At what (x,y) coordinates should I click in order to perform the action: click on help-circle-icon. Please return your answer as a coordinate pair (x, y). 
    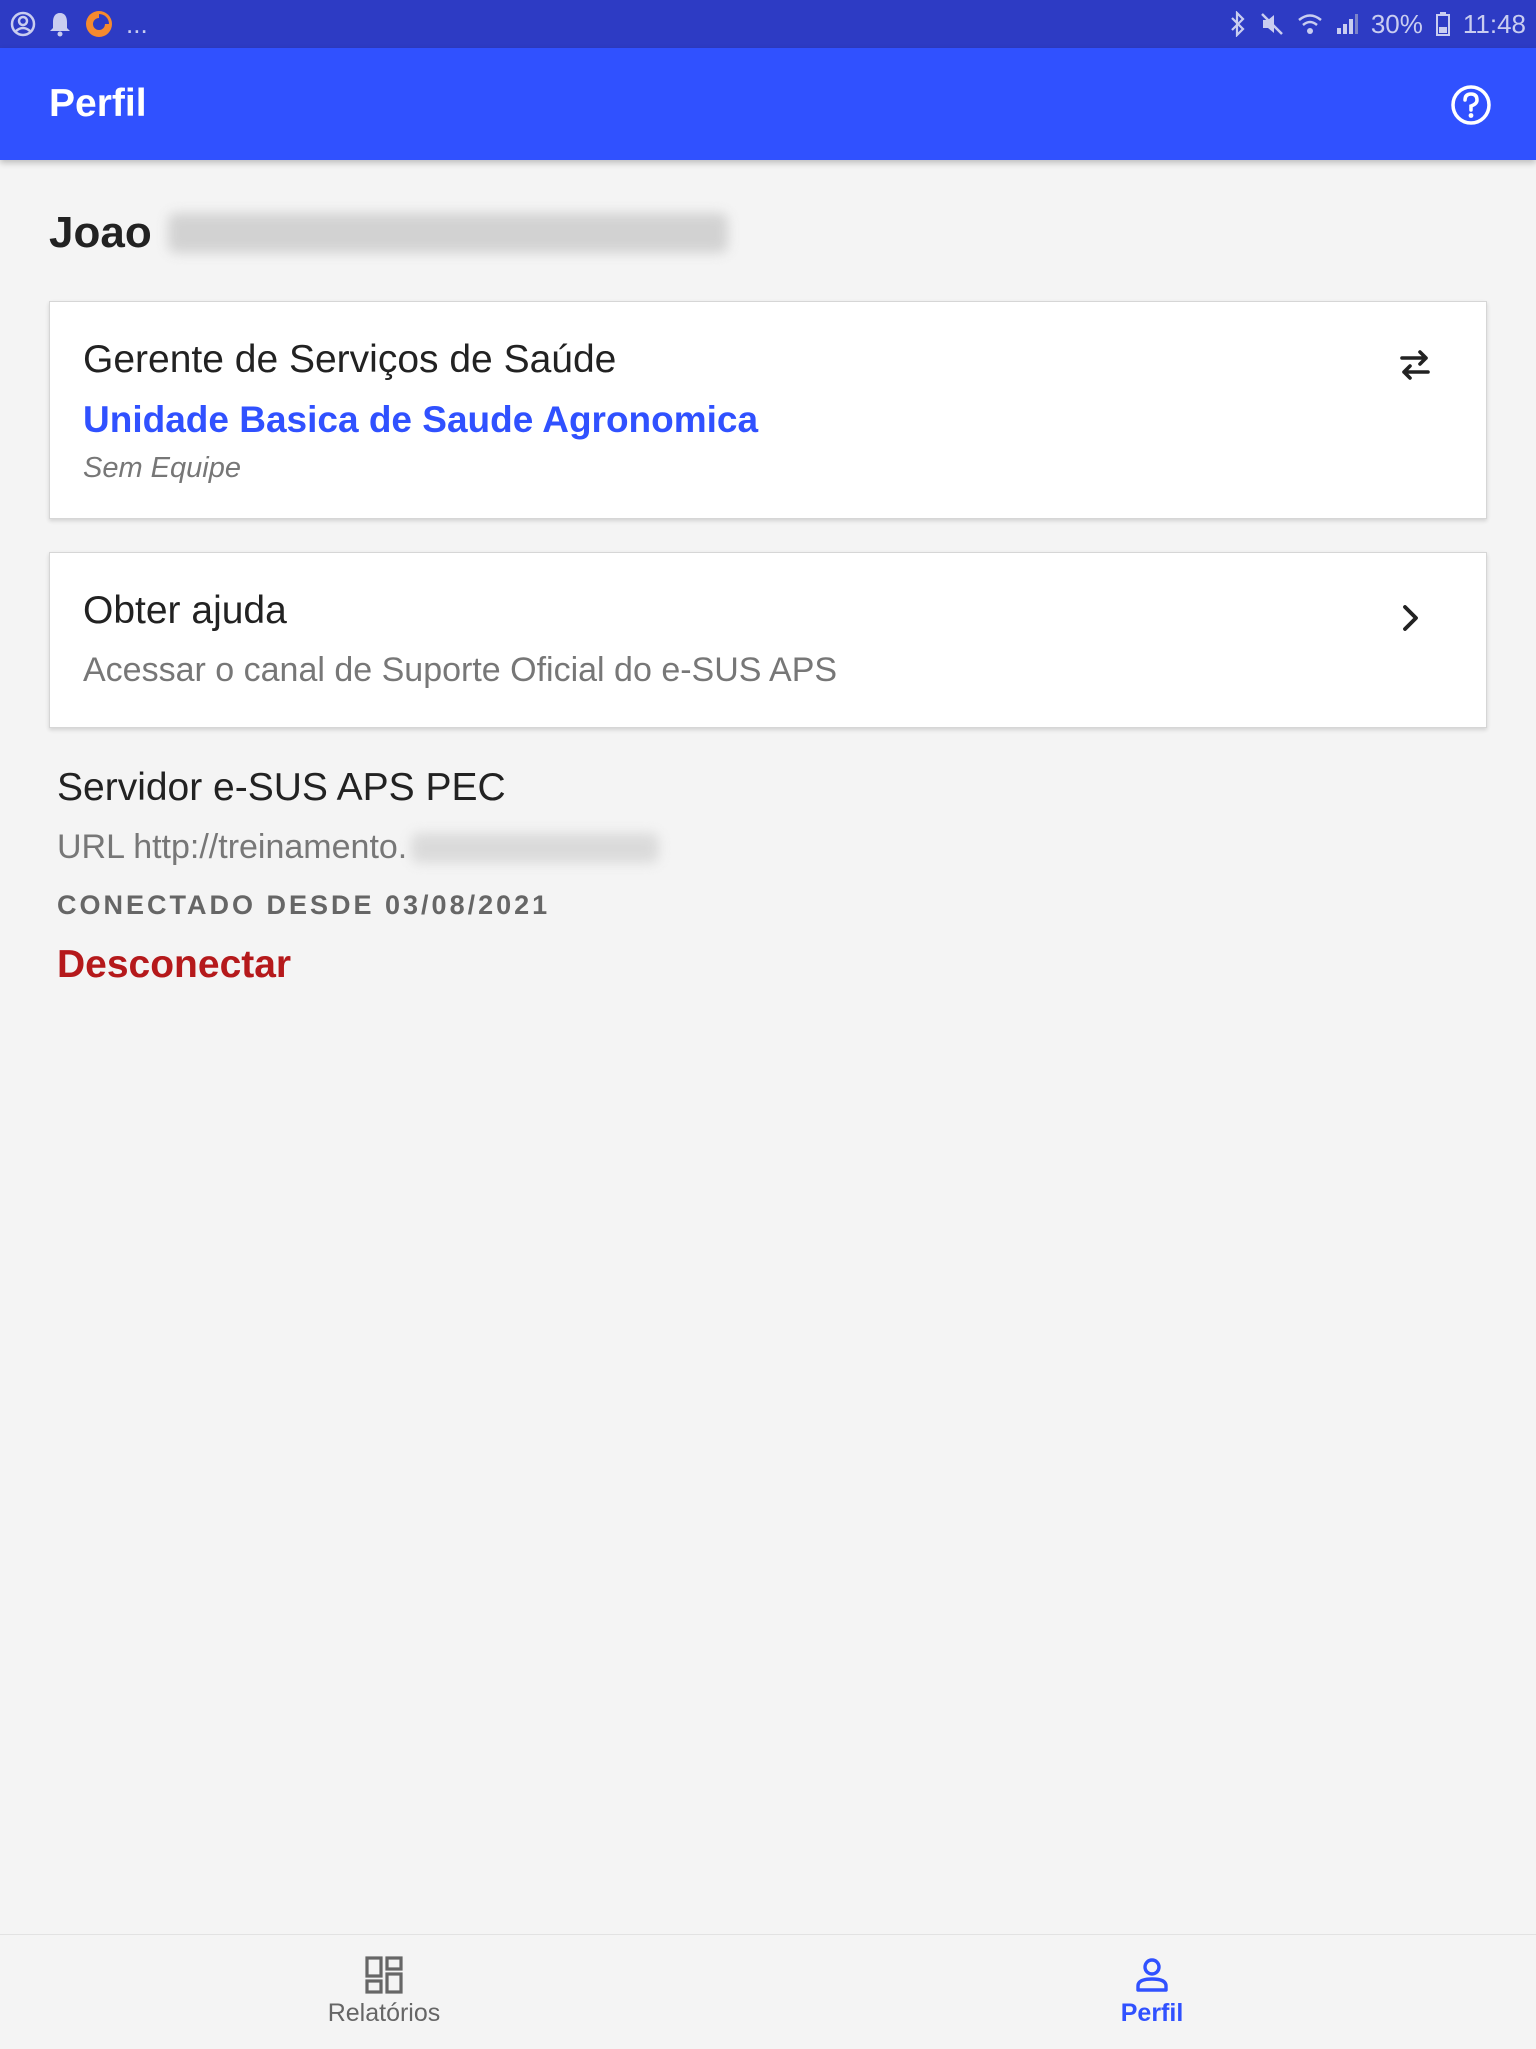
    Looking at the image, I should click on (1471, 105).